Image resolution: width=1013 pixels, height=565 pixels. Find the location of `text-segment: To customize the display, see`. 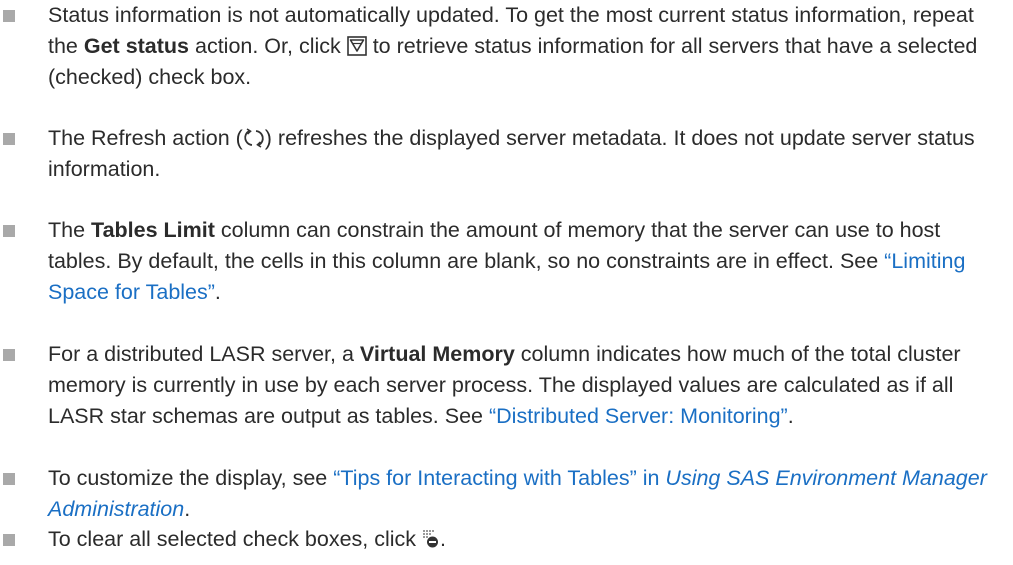

text-segment: To customize the display, see is located at coordinates (191, 478).